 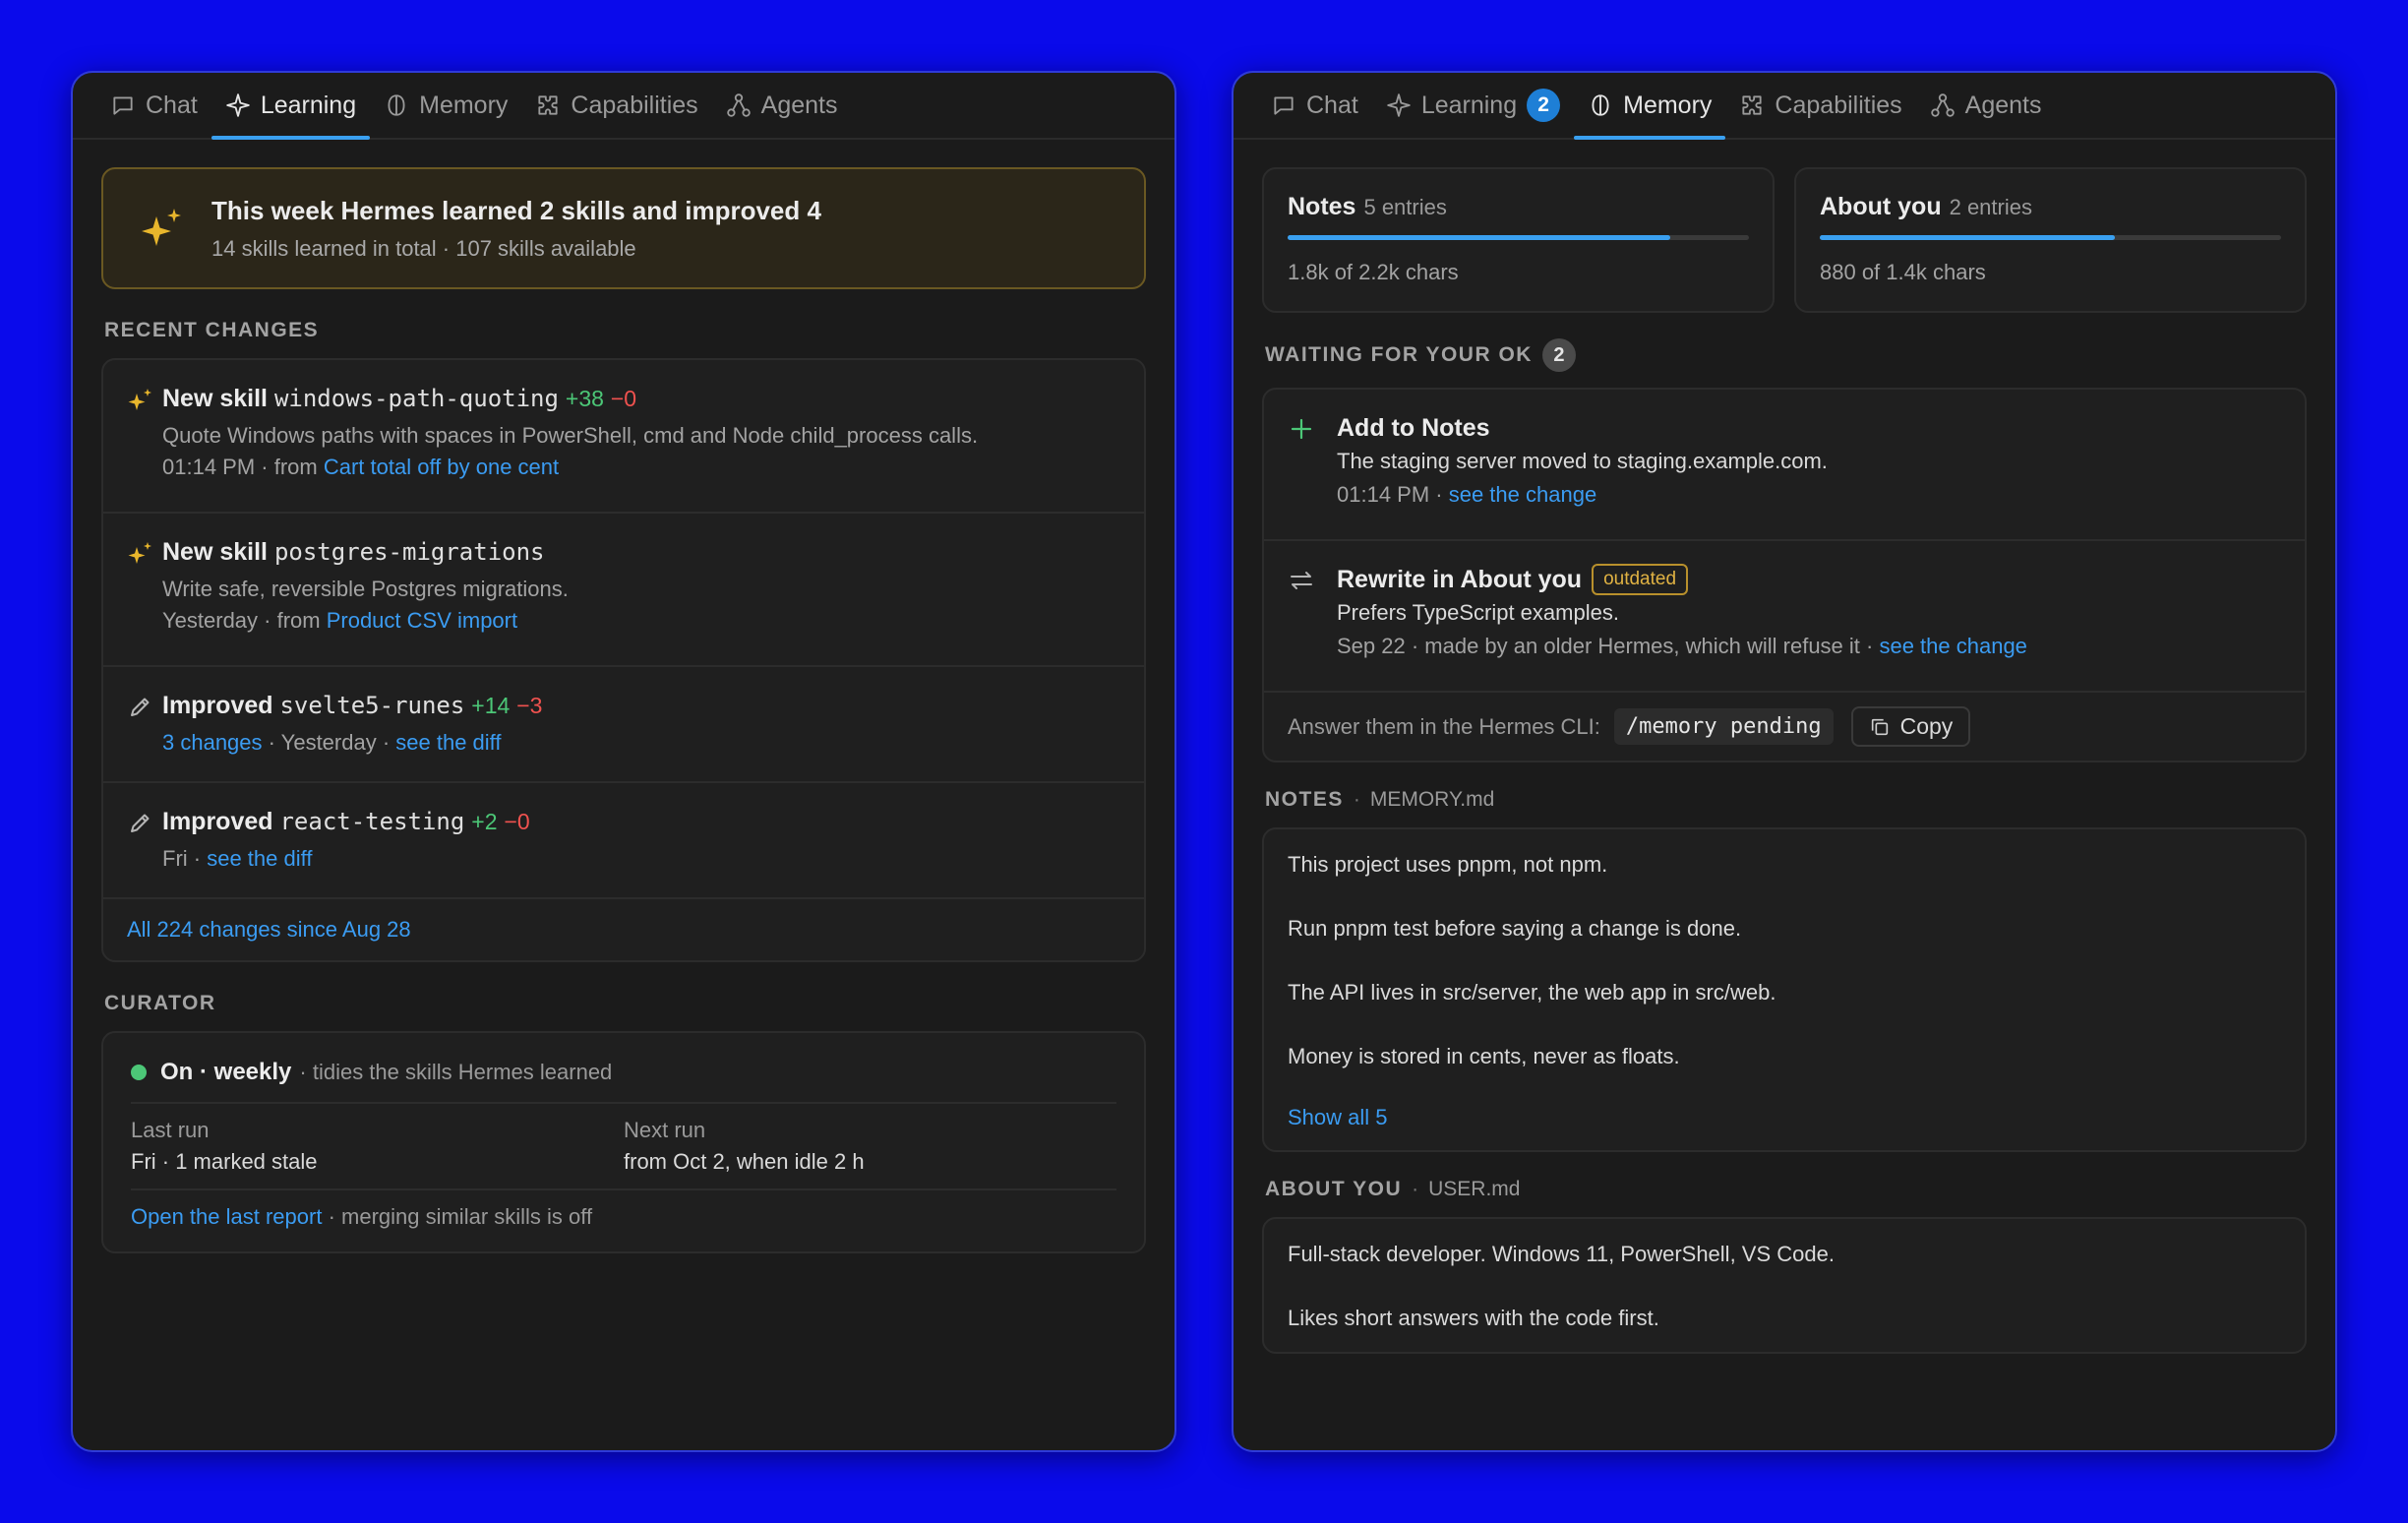 I want to click on tab-learning: Learning, so click(x=291, y=106).